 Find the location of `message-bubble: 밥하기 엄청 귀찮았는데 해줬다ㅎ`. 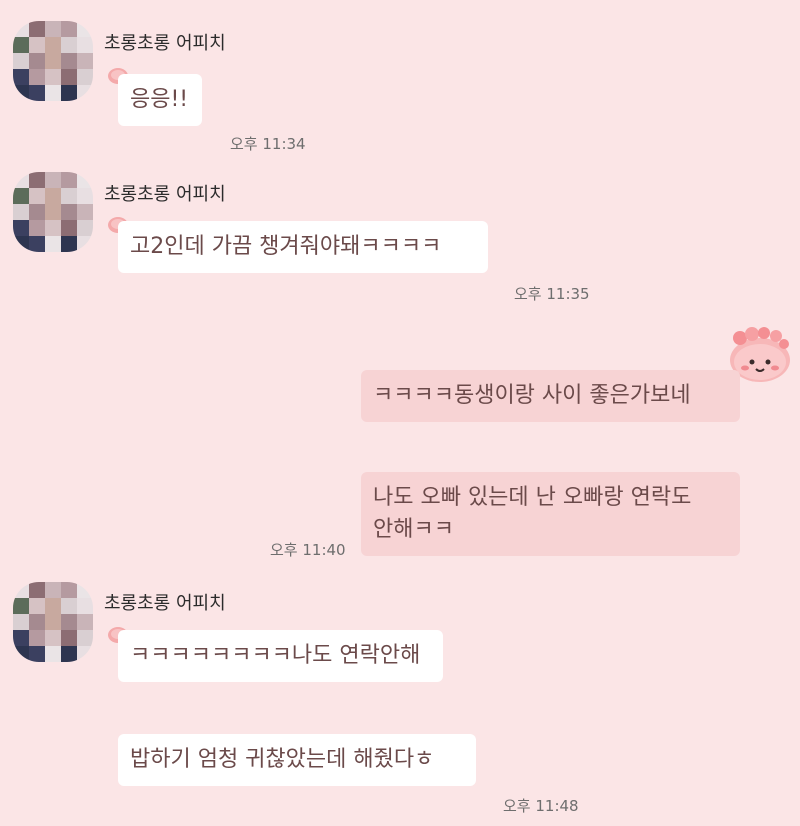

message-bubble: 밥하기 엄청 귀찮았는데 해줬다ㅎ is located at coordinates (297, 760).